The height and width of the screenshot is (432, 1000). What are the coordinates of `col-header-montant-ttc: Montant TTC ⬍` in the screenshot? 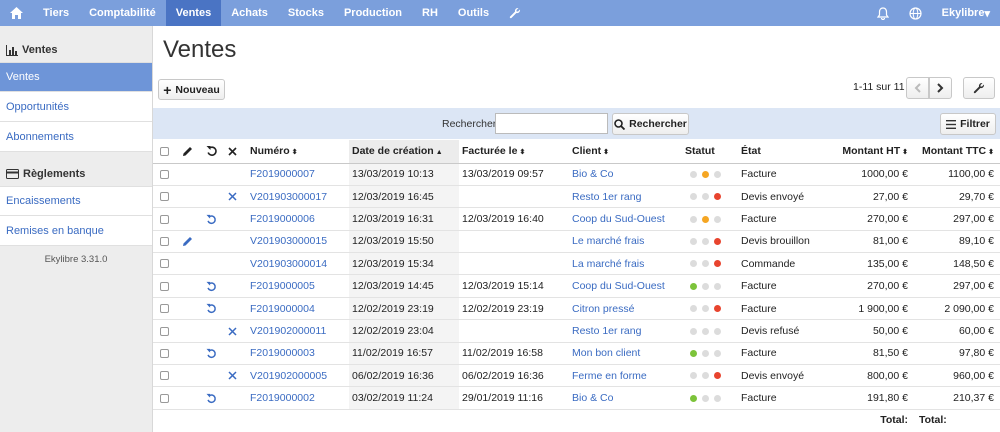 It's located at (955, 152).